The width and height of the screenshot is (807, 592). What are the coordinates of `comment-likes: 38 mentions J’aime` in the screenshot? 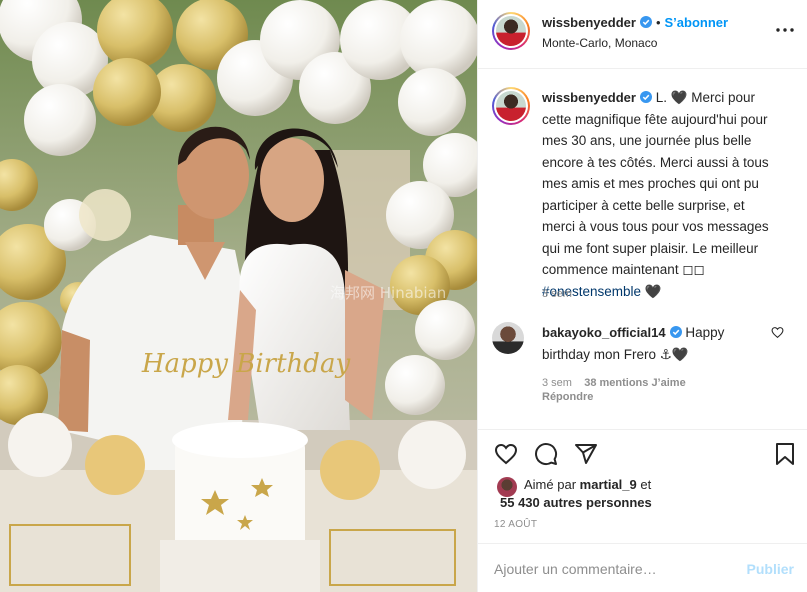 It's located at (635, 383).